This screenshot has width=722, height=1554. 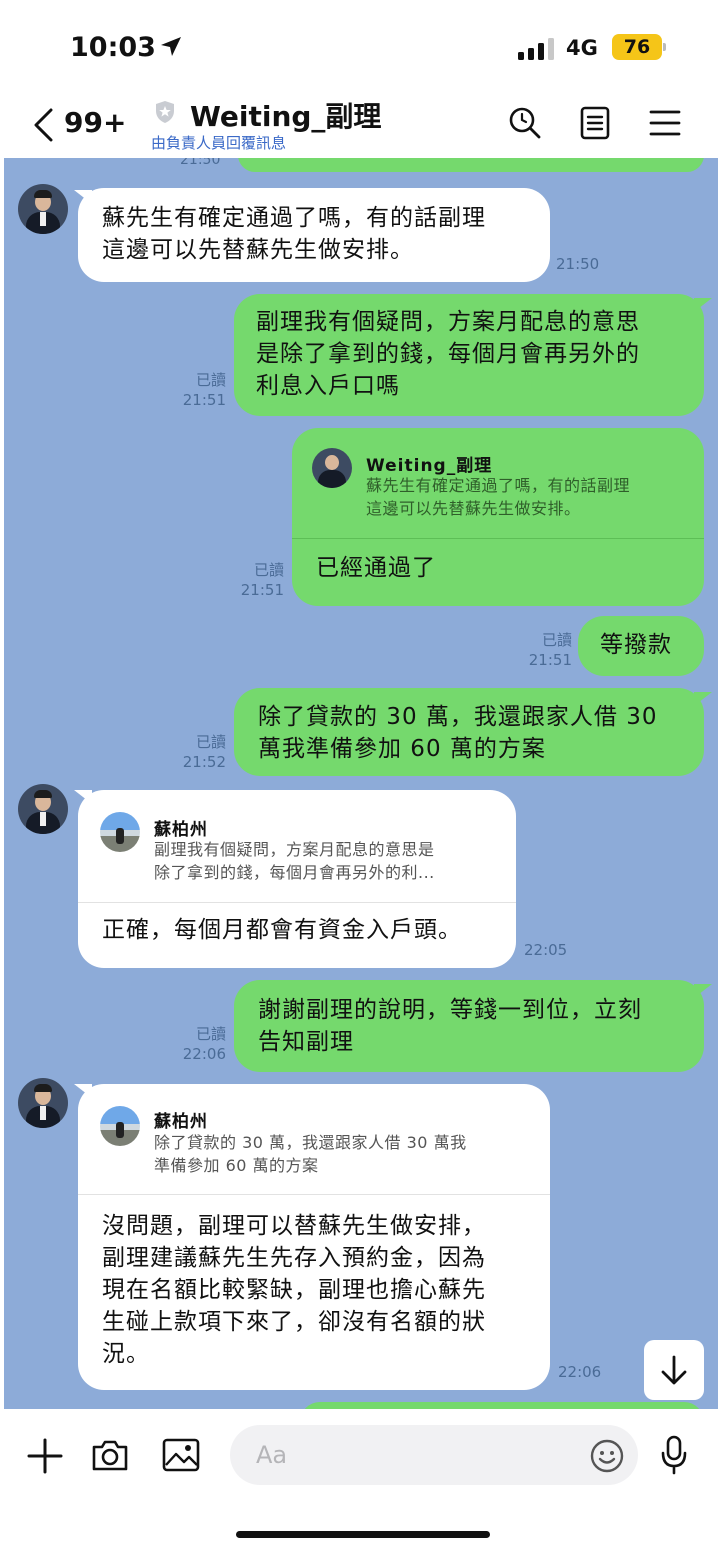 I want to click on network-type: 4G, so click(x=582, y=48).